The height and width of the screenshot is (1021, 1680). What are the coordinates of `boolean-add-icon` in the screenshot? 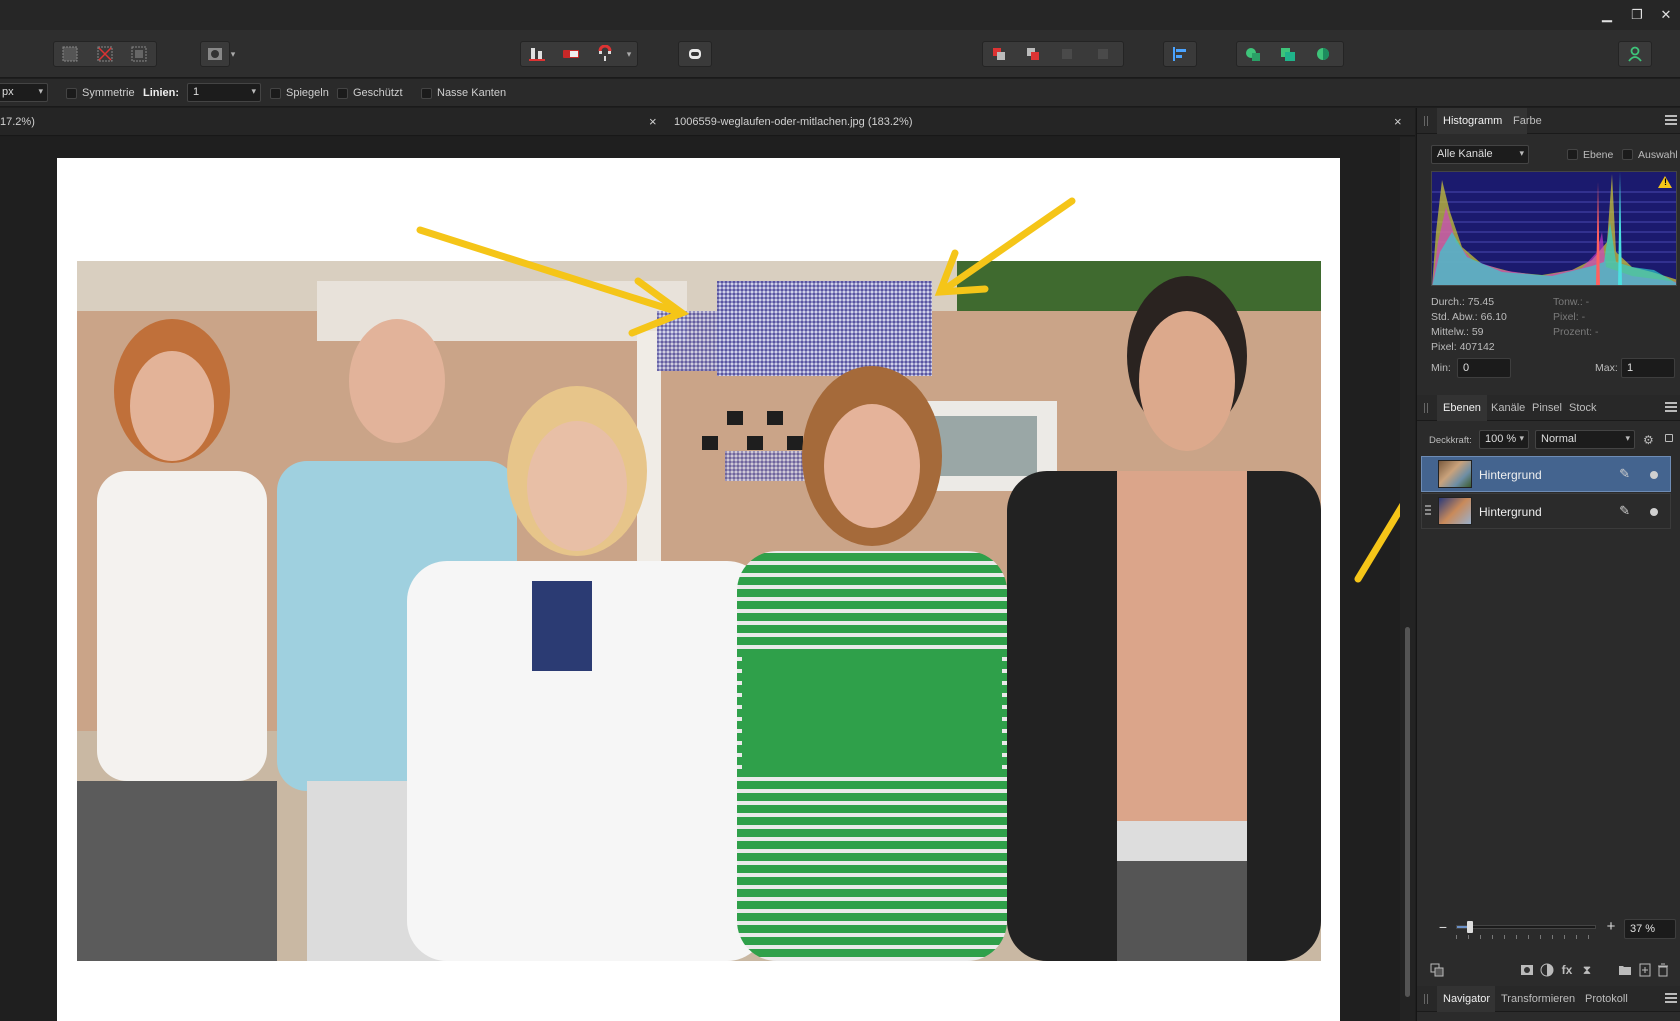 It's located at (1253, 54).